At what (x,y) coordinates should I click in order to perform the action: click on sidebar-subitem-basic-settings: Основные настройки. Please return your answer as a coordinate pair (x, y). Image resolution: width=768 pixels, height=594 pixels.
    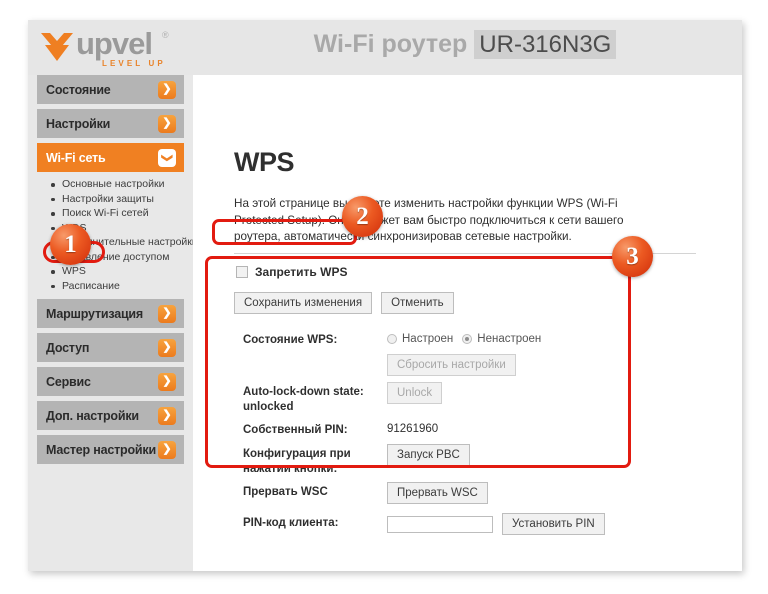
    Looking at the image, I should click on (117, 184).